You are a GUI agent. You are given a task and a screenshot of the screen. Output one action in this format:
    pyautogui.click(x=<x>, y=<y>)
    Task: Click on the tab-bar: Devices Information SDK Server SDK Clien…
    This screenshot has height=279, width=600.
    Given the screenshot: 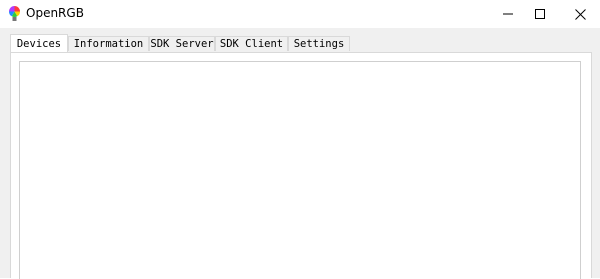 What is the action you would take?
    pyautogui.click(x=298, y=43)
    